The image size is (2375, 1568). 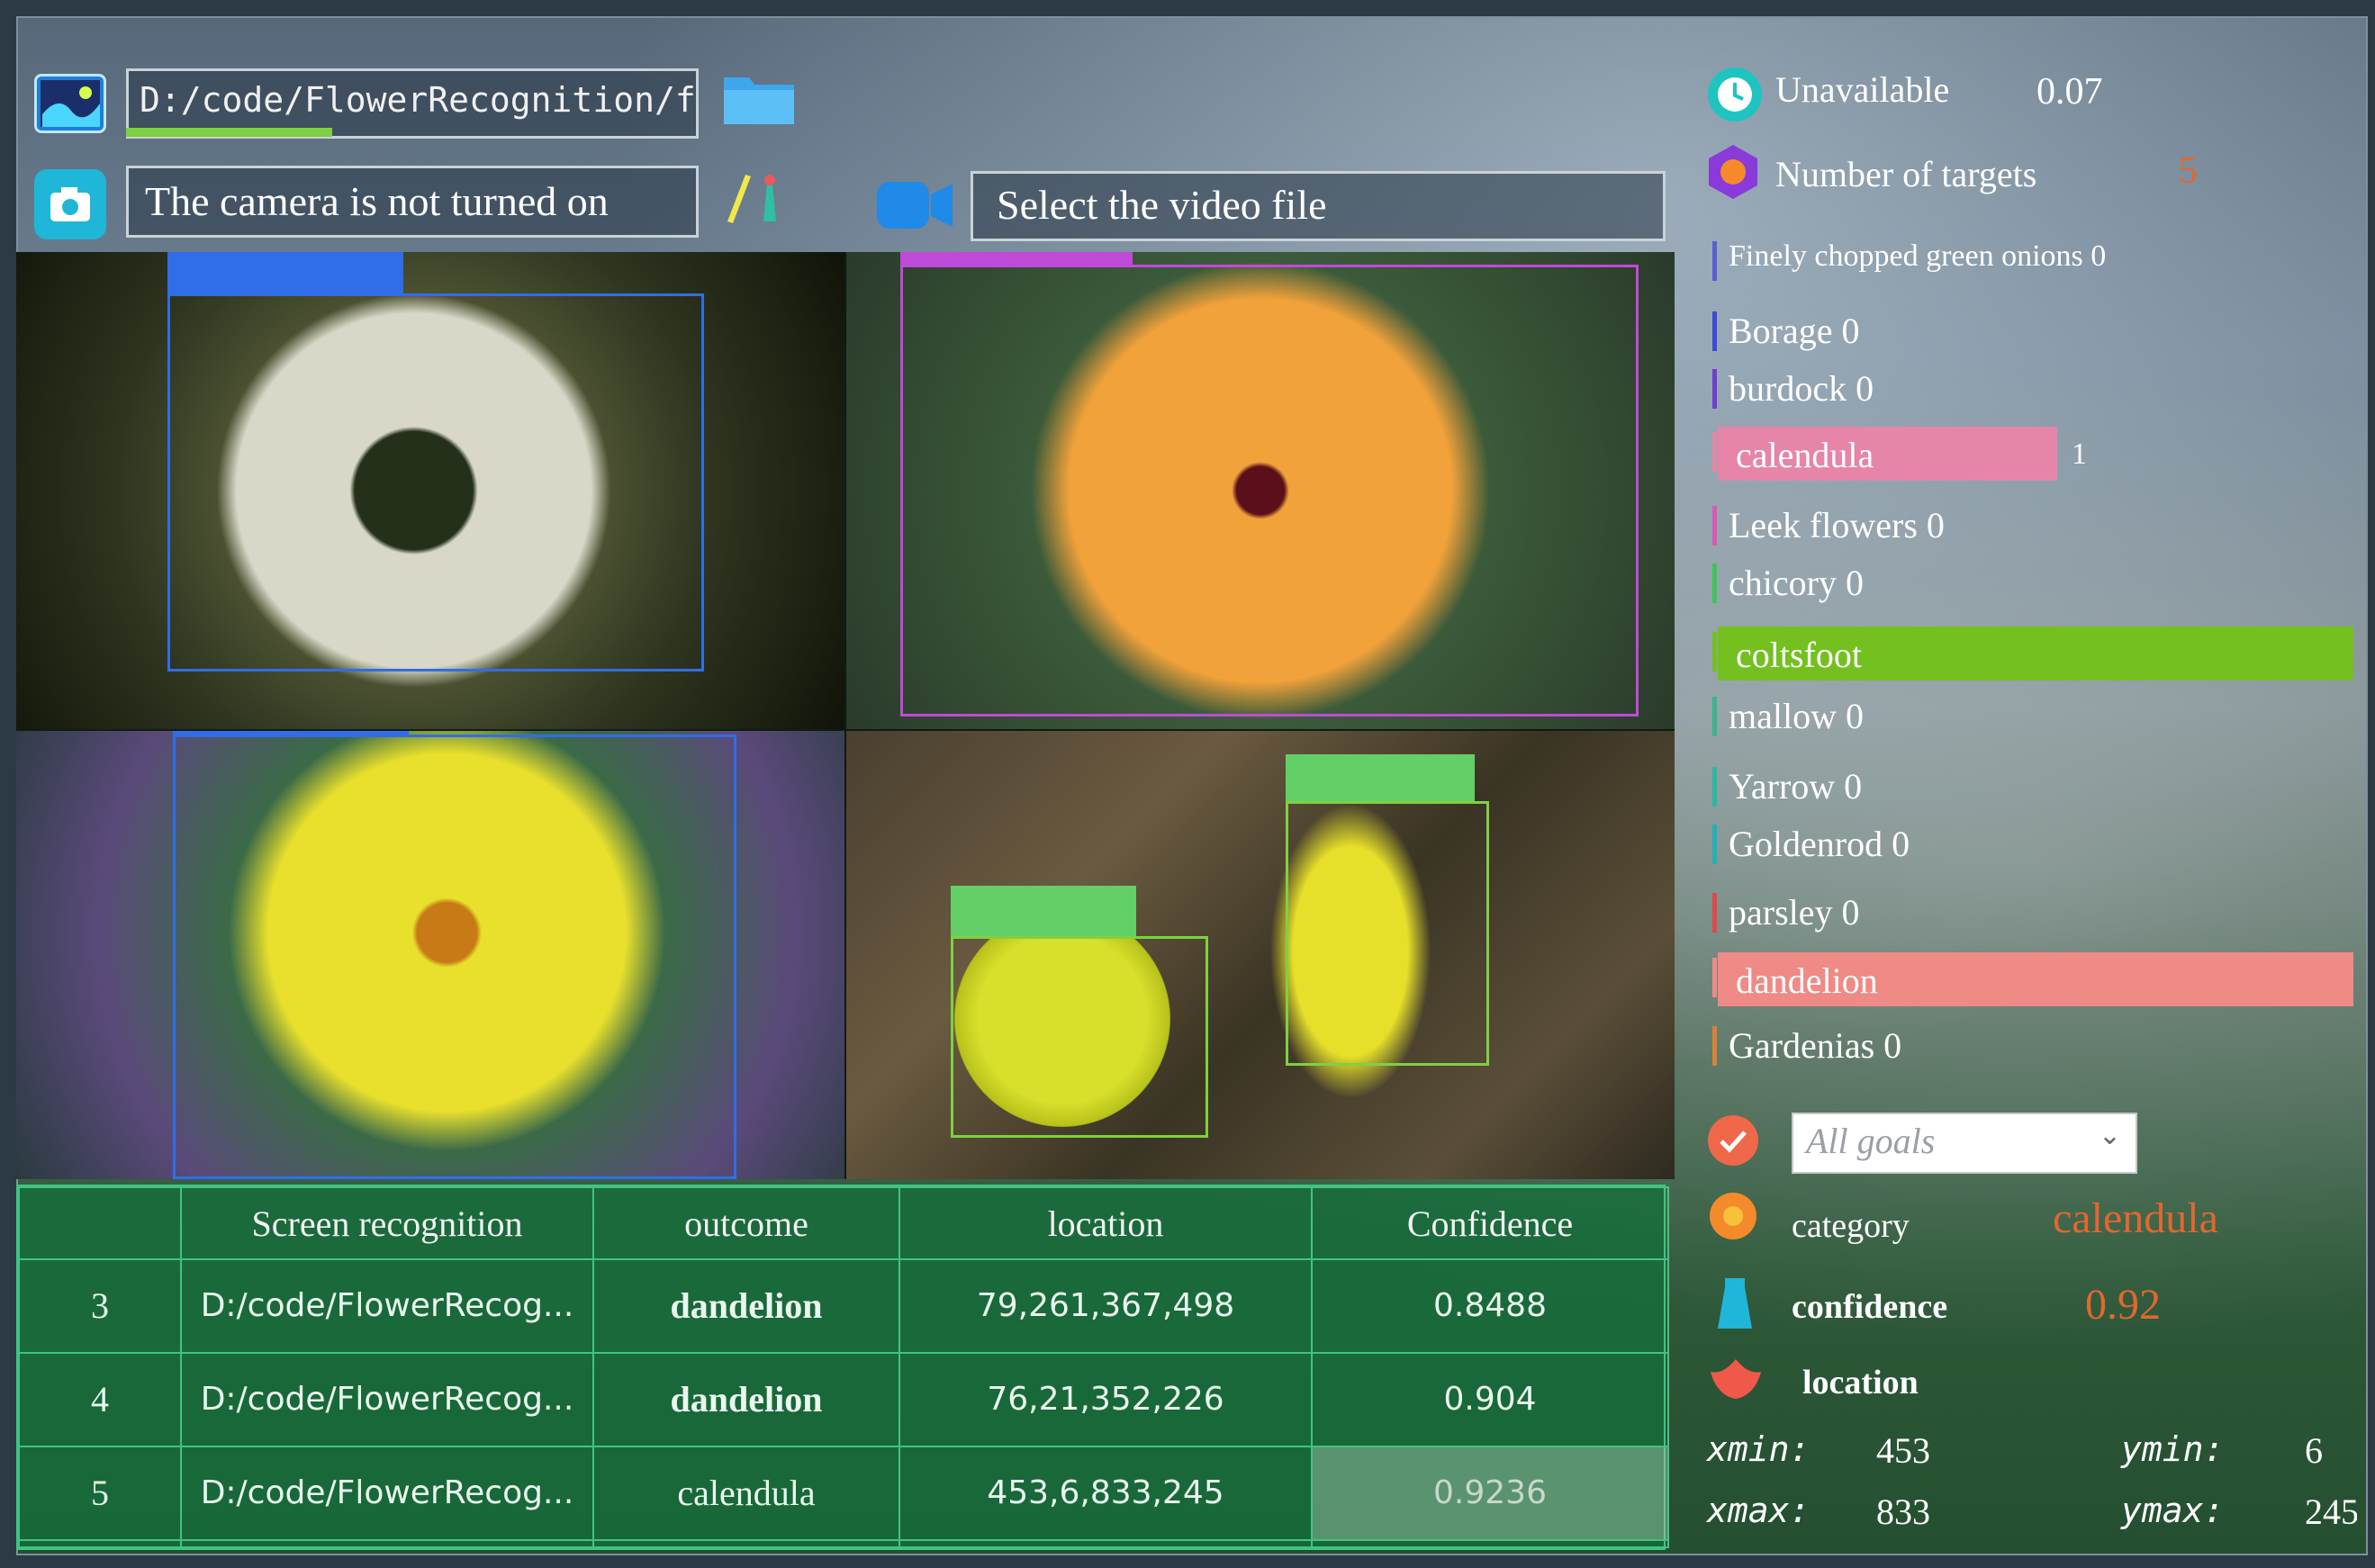 What do you see at coordinates (2035, 331) in the screenshot?
I see `class-row: Borage 0` at bounding box center [2035, 331].